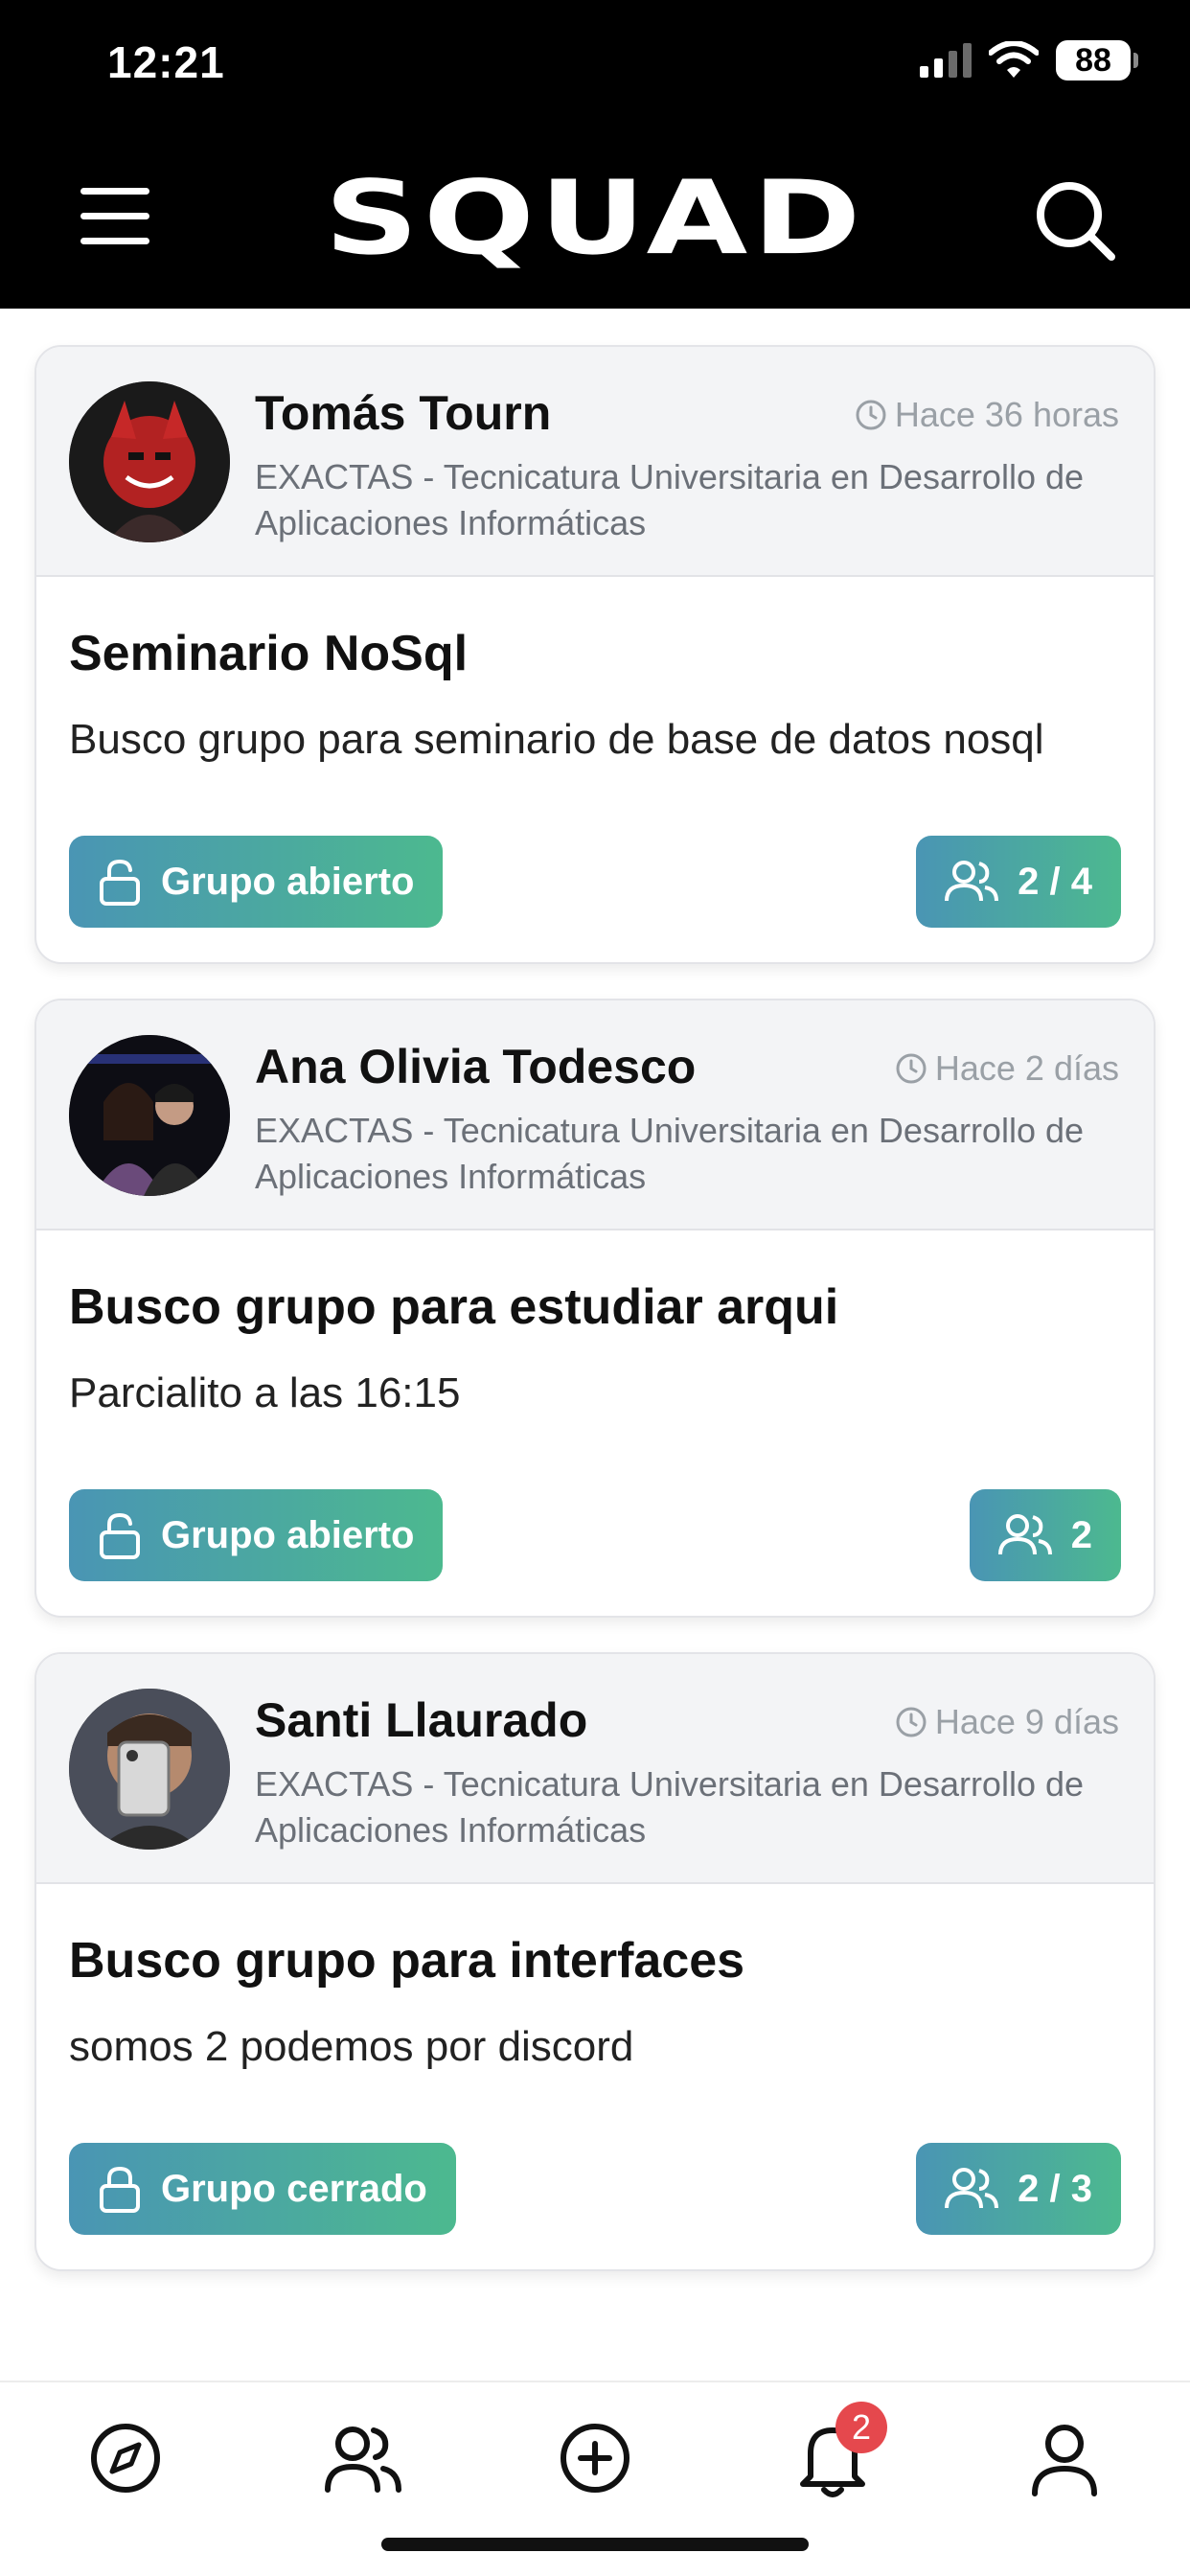 This screenshot has height=2576, width=1190. Describe the element at coordinates (861, 2427) in the screenshot. I see `notification-badge: 2` at that location.